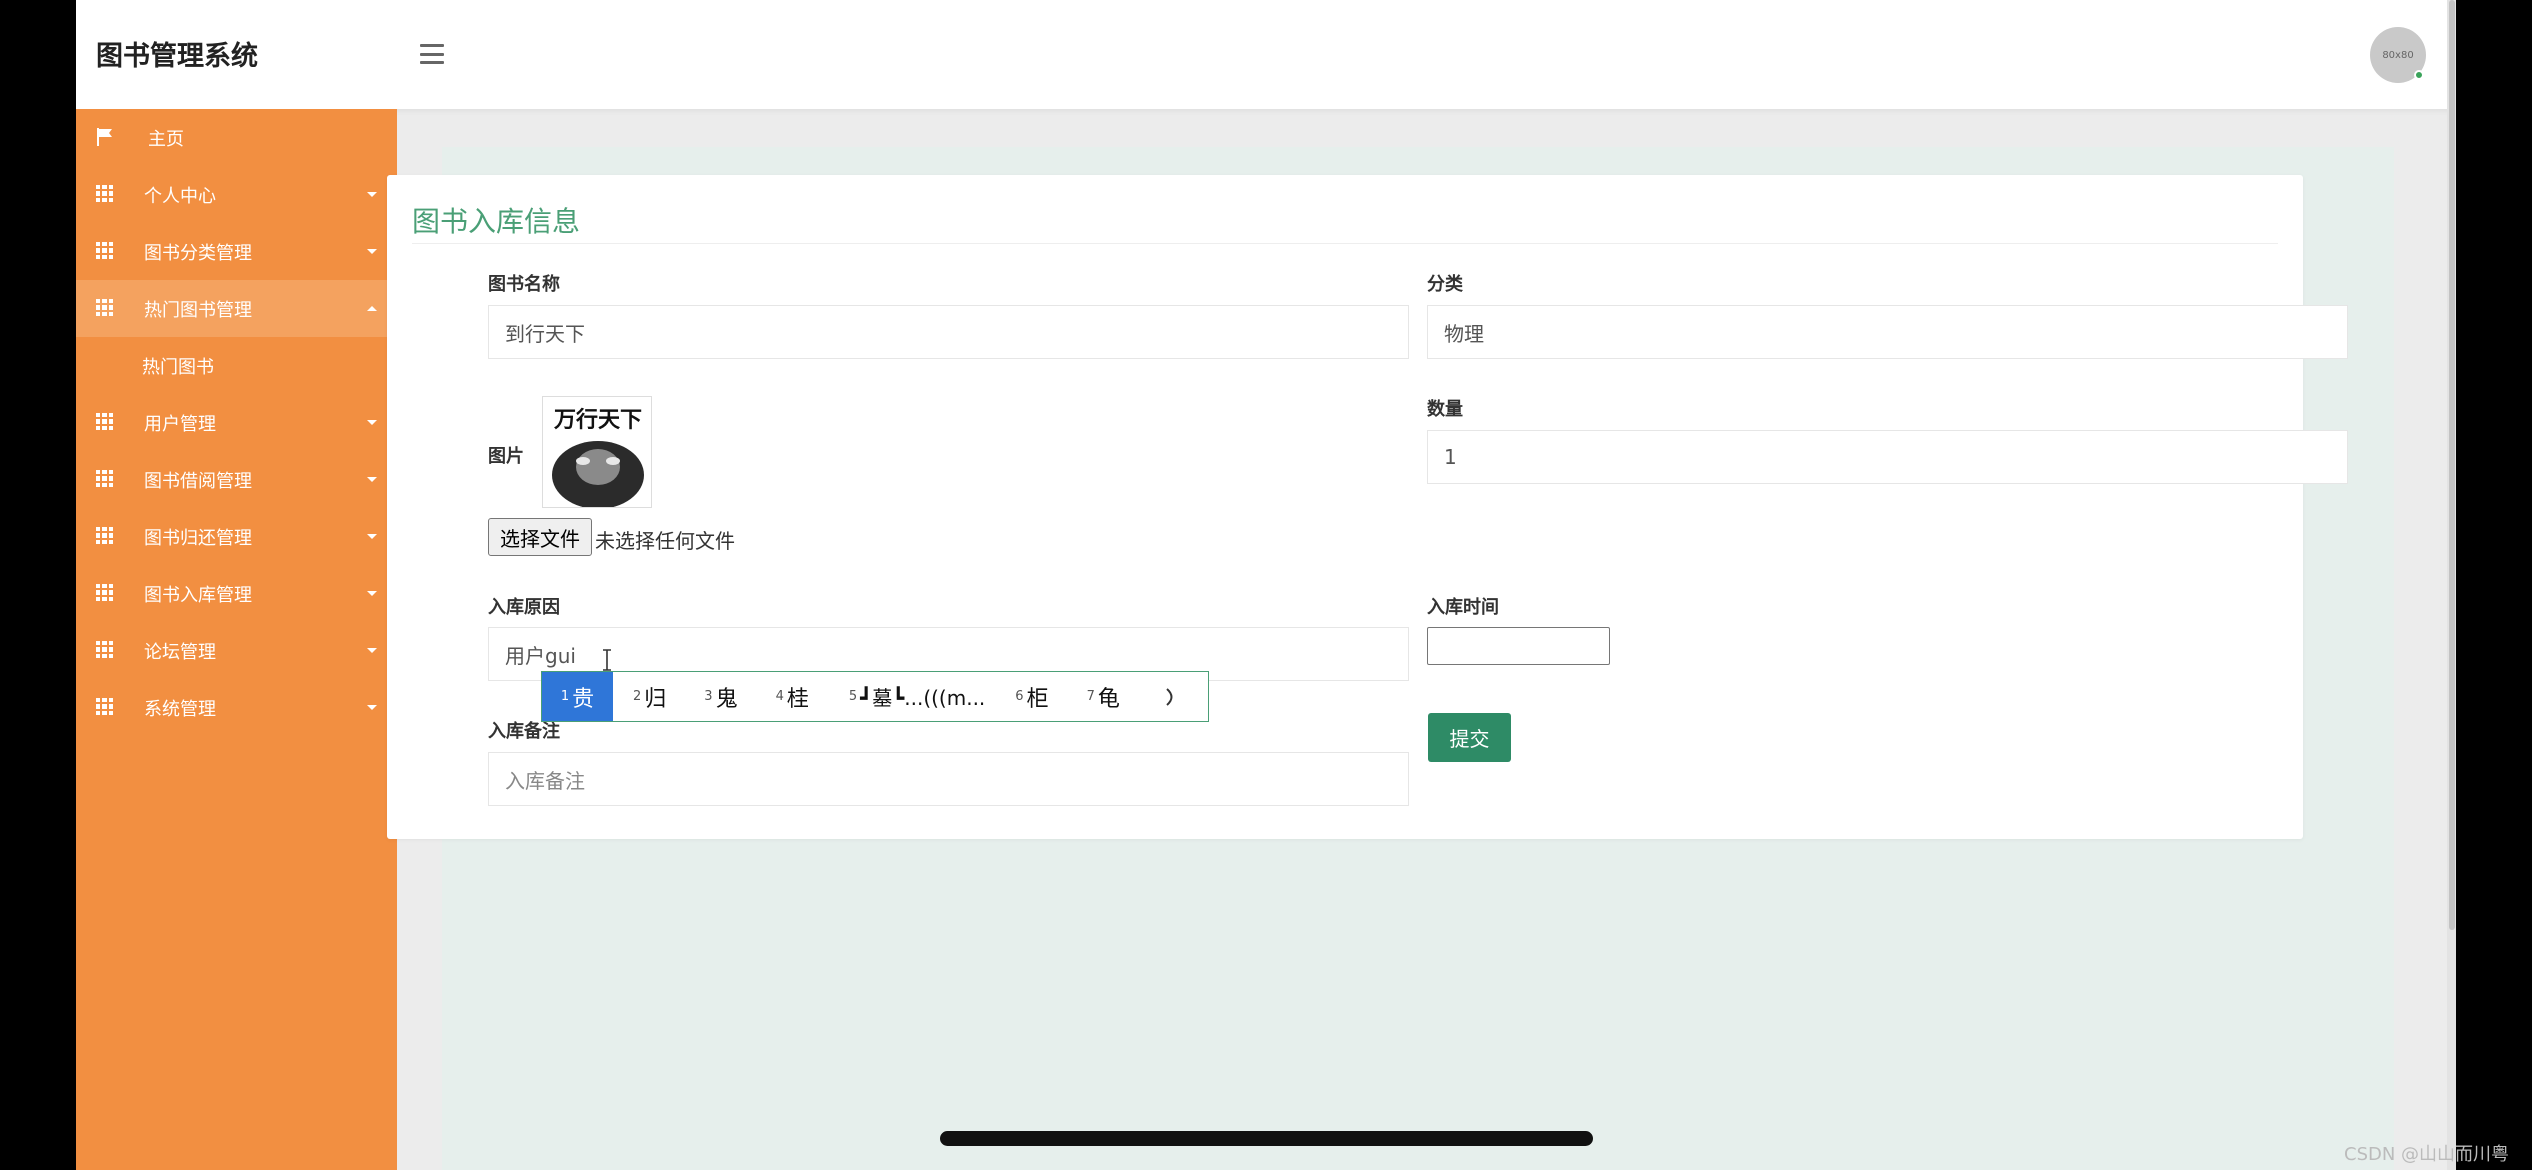  What do you see at coordinates (372, 308) in the screenshot?
I see `caret-up-icon` at bounding box center [372, 308].